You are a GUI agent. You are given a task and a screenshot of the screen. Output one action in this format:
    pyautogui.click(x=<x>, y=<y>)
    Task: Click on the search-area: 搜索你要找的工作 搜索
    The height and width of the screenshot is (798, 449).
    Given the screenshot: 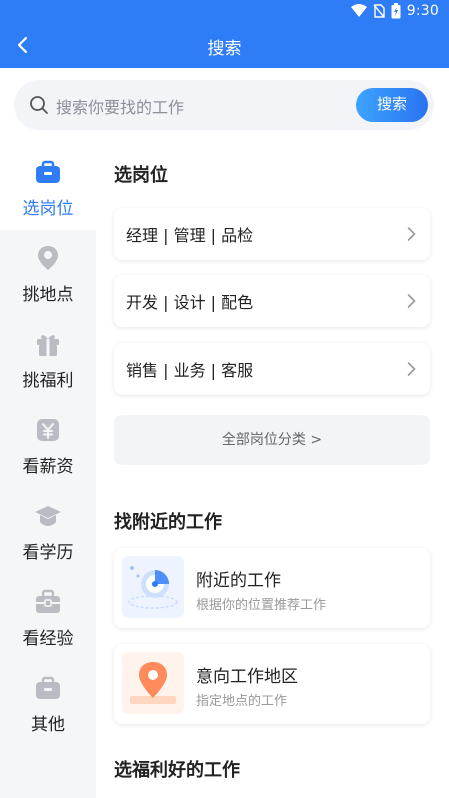 What is the action you would take?
    pyautogui.click(x=224, y=106)
    